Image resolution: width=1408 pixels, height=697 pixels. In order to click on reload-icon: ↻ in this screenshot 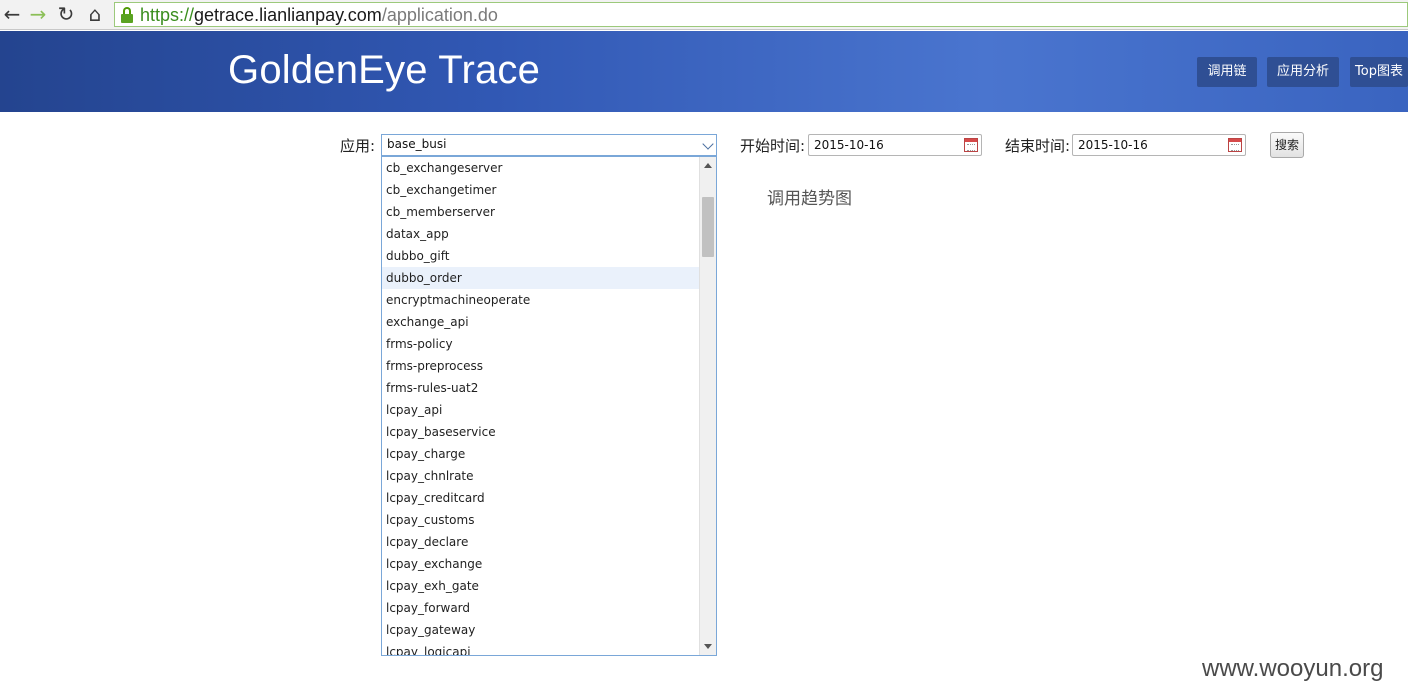, I will do `click(66, 14)`.